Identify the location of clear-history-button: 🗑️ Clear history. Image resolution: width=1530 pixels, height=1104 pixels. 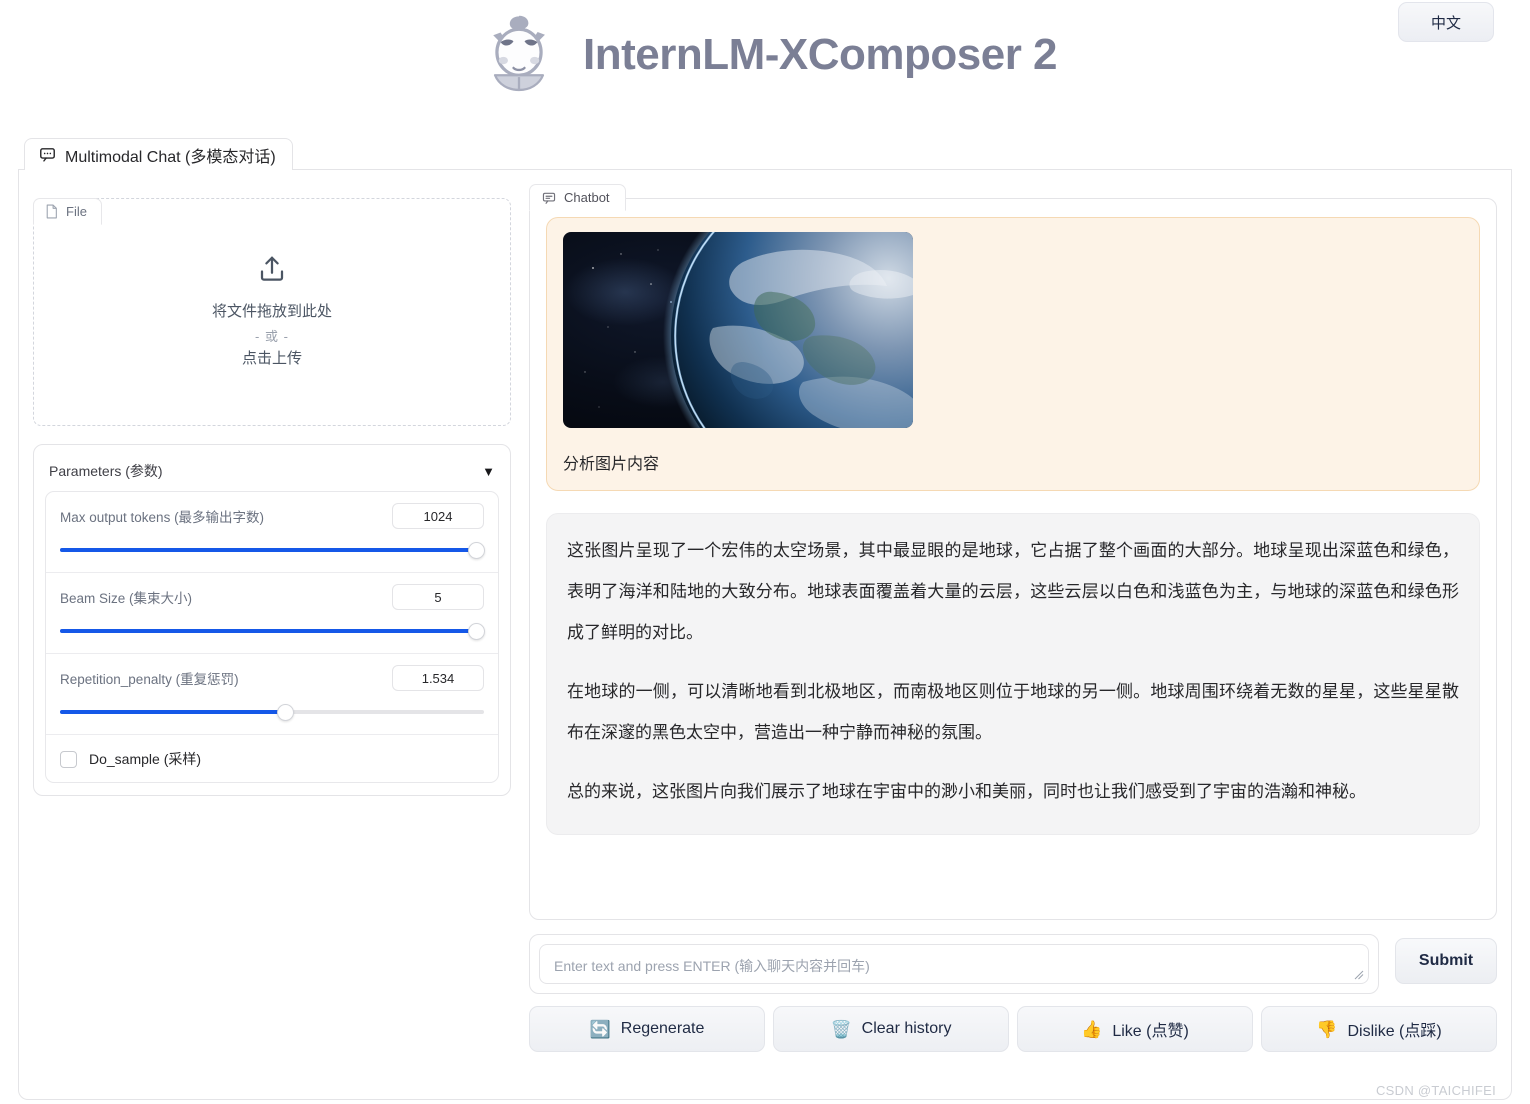
(891, 1029).